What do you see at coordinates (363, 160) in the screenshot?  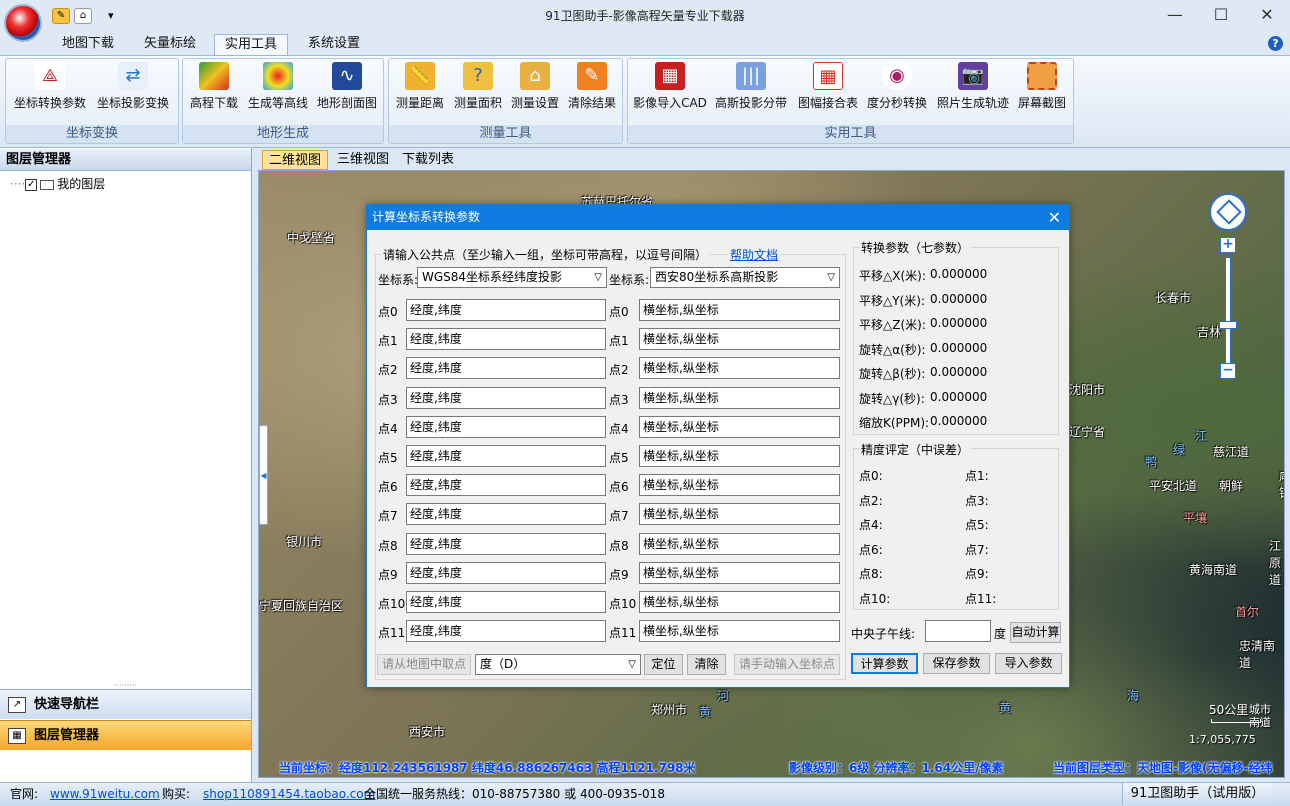 I see `tab-3d-view: 三维视图` at bounding box center [363, 160].